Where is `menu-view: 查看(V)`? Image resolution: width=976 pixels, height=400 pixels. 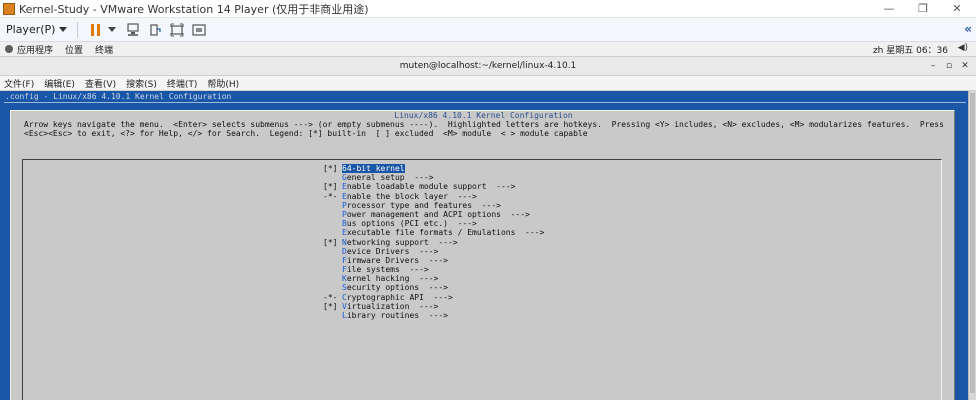 menu-view: 查看(V) is located at coordinates (100, 83).